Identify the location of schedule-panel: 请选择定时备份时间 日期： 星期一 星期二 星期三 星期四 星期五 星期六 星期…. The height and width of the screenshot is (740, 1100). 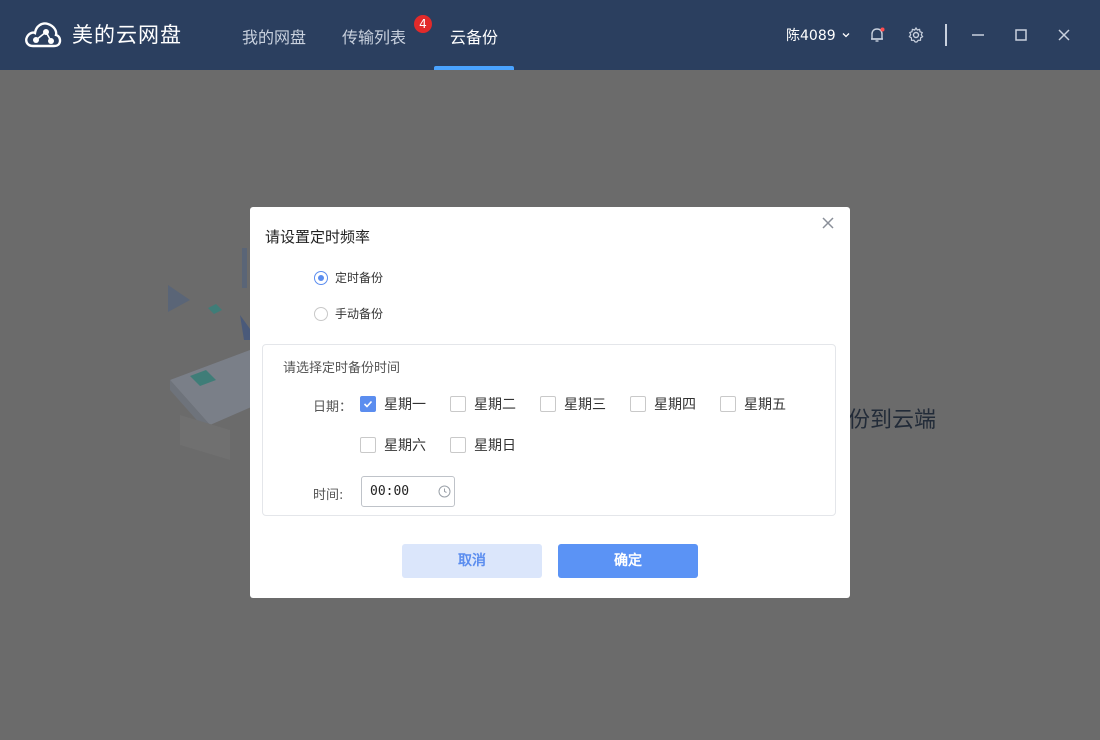
(549, 430).